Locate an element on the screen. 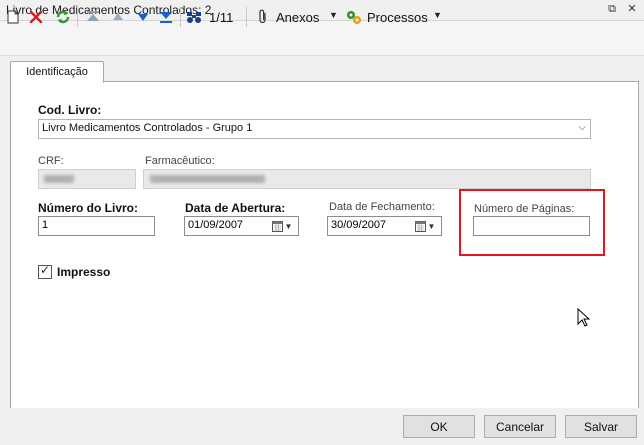 Image resolution: width=644 pixels, height=445 pixels. farmaceutico-field is located at coordinates (367, 179).